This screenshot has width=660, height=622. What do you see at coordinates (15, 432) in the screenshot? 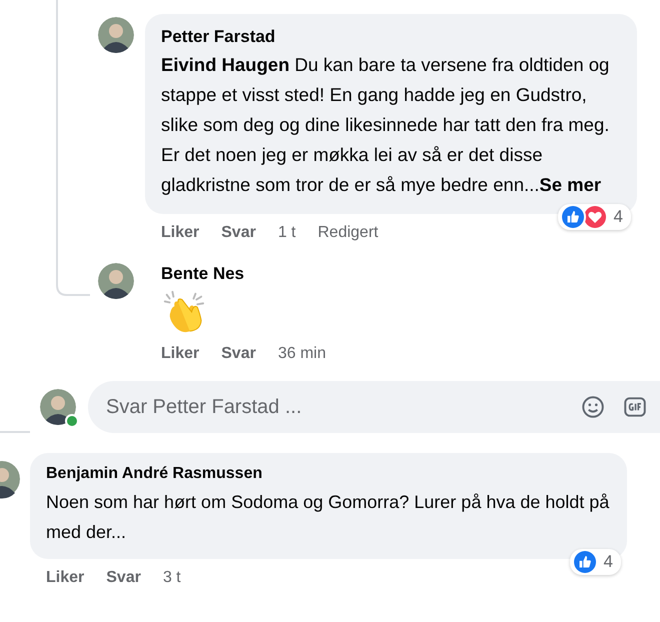
I see `thread-line` at bounding box center [15, 432].